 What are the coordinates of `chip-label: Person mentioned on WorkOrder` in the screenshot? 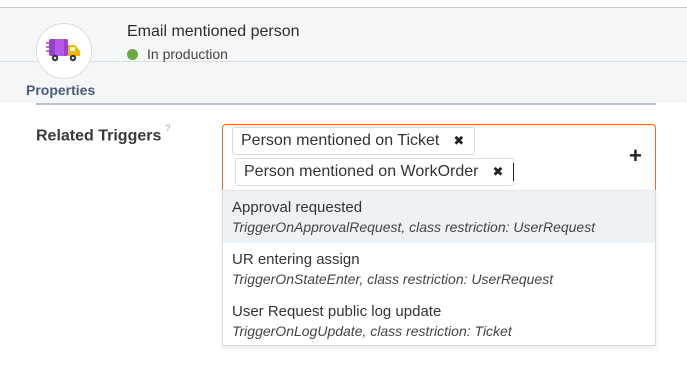 It's located at (361, 171).